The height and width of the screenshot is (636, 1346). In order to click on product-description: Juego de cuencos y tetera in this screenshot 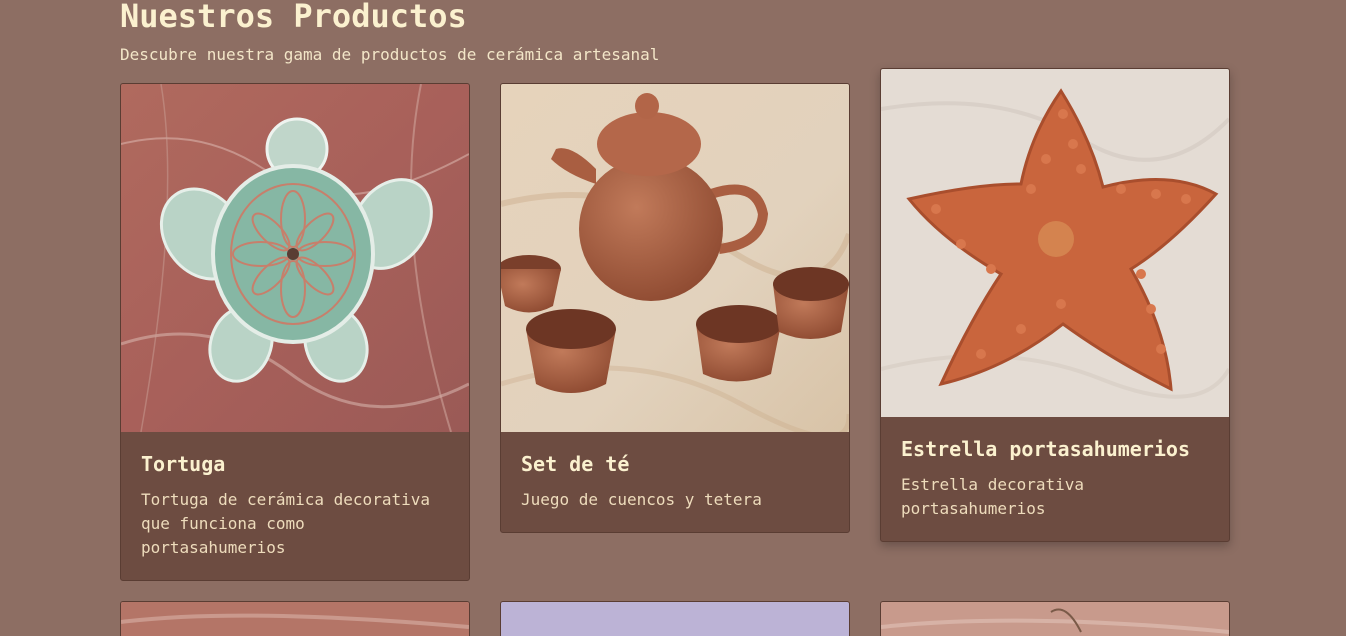, I will do `click(641, 499)`.